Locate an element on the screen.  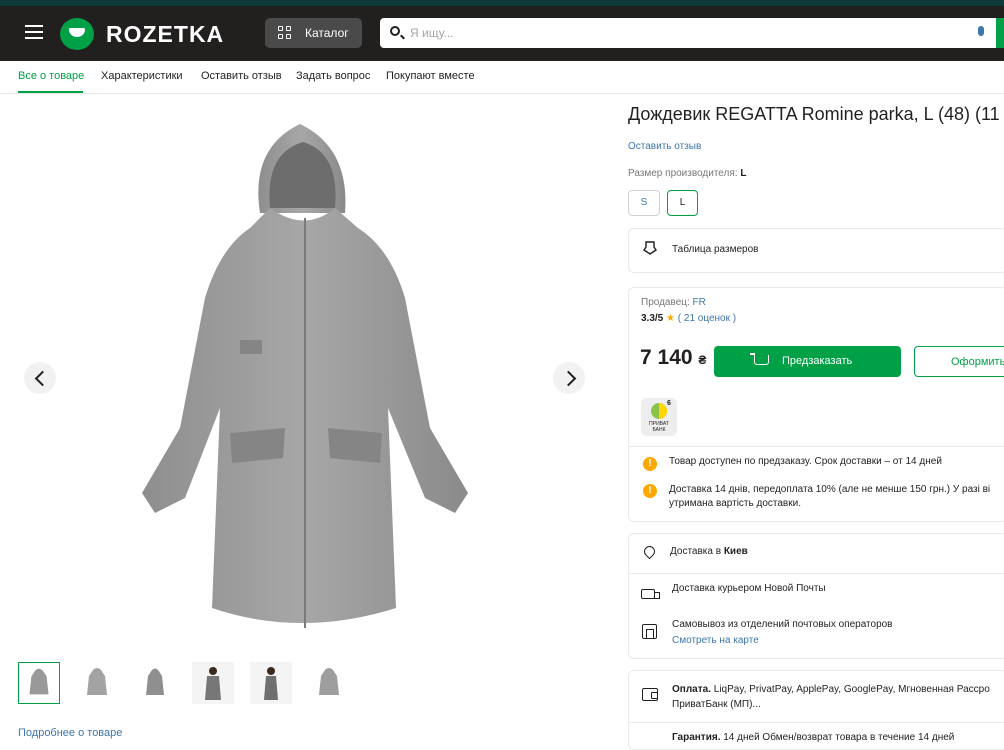
preorder-label: Предзаказать is located at coordinates (817, 361).